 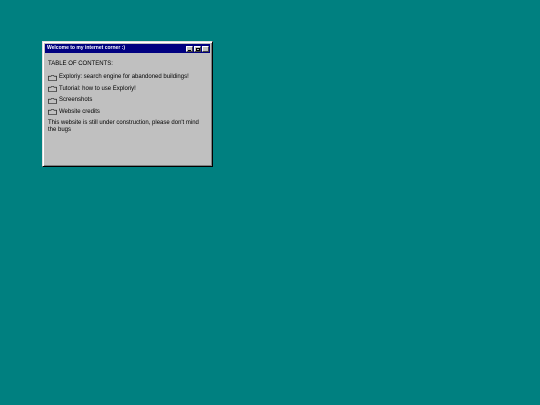 I want to click on maximize-icon, so click(x=198, y=49).